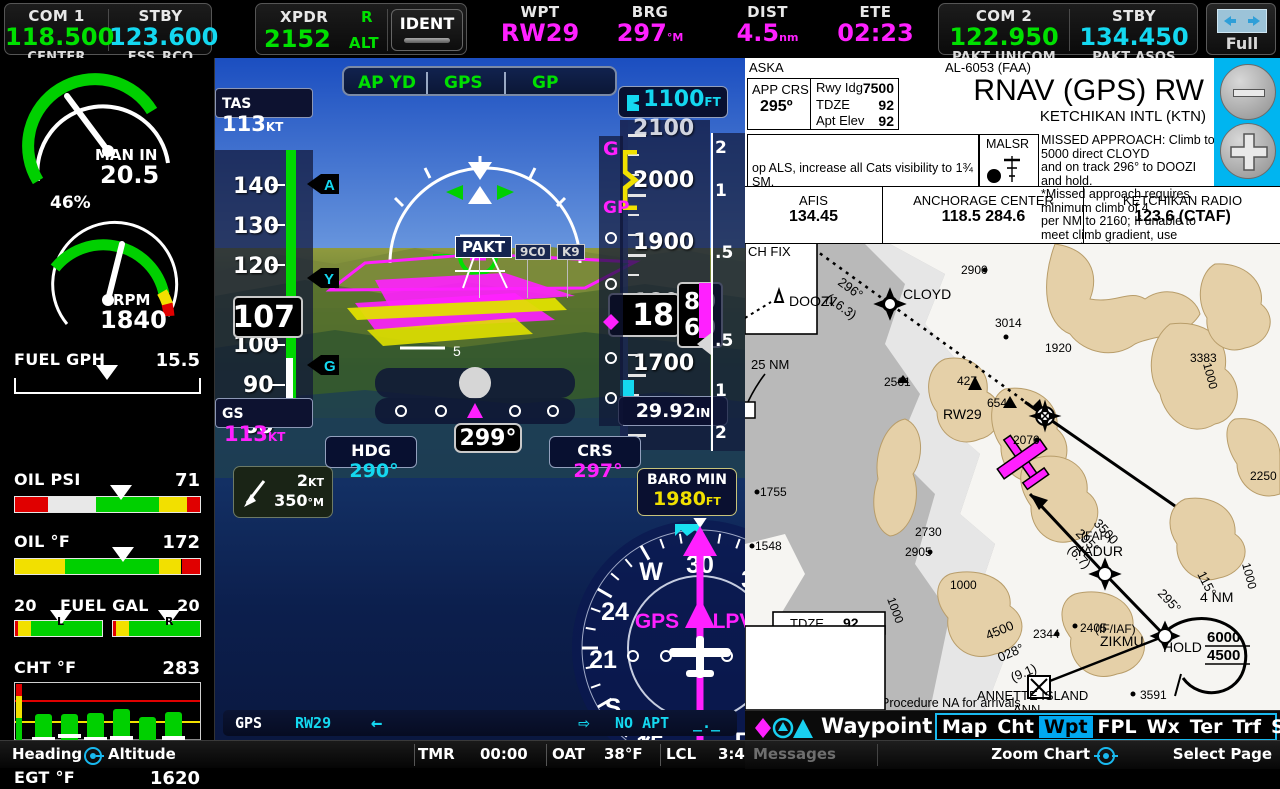 This screenshot has width=1280, height=789. Describe the element at coordinates (1058, 348) in the screenshot. I see `svg-text: 1920` at that location.